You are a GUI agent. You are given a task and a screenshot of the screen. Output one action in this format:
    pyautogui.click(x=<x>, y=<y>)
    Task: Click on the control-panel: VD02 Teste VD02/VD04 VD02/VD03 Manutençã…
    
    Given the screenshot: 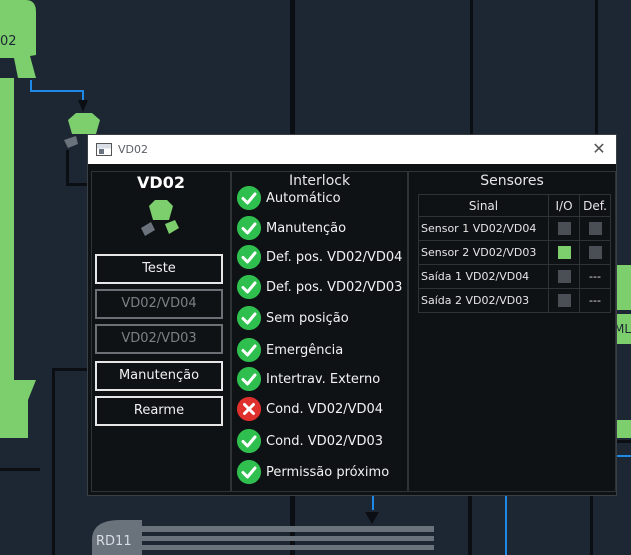 What is the action you would take?
    pyautogui.click(x=161, y=331)
    